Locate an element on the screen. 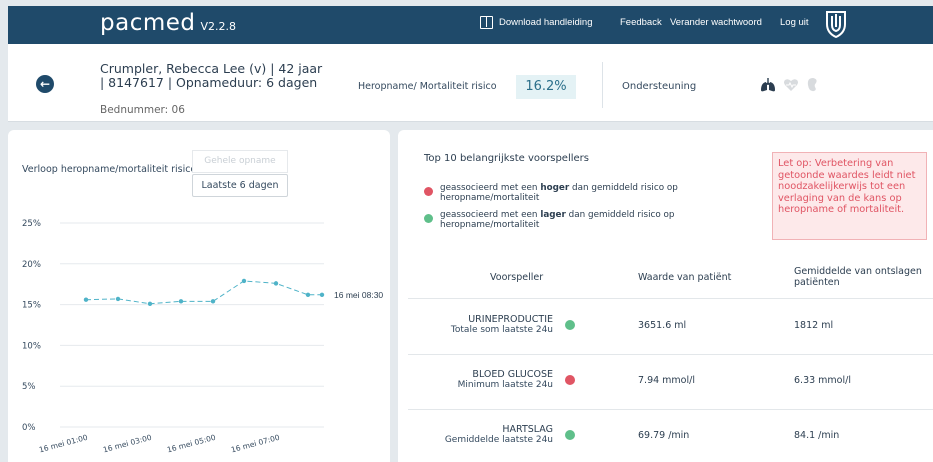  kidney-icon is located at coordinates (812, 85).